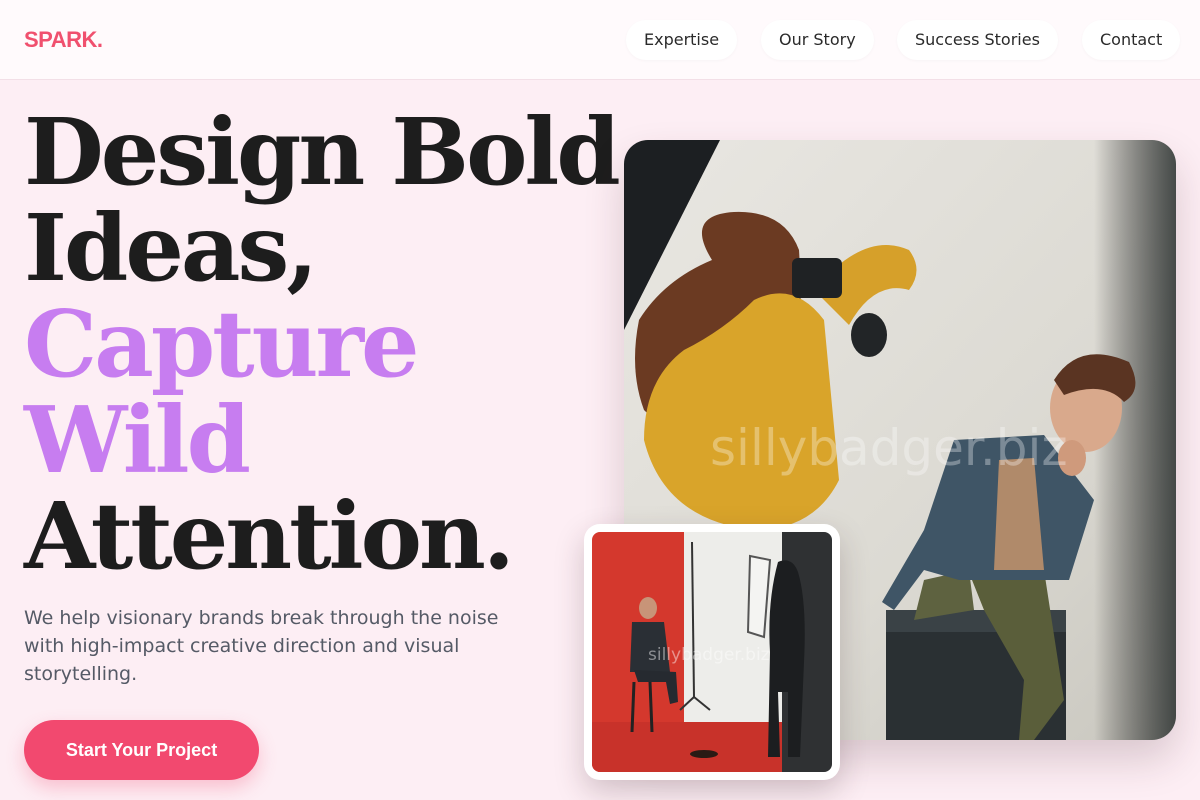  Describe the element at coordinates (222, 344) in the screenshot. I see `headline-accent-line: Capture` at that location.